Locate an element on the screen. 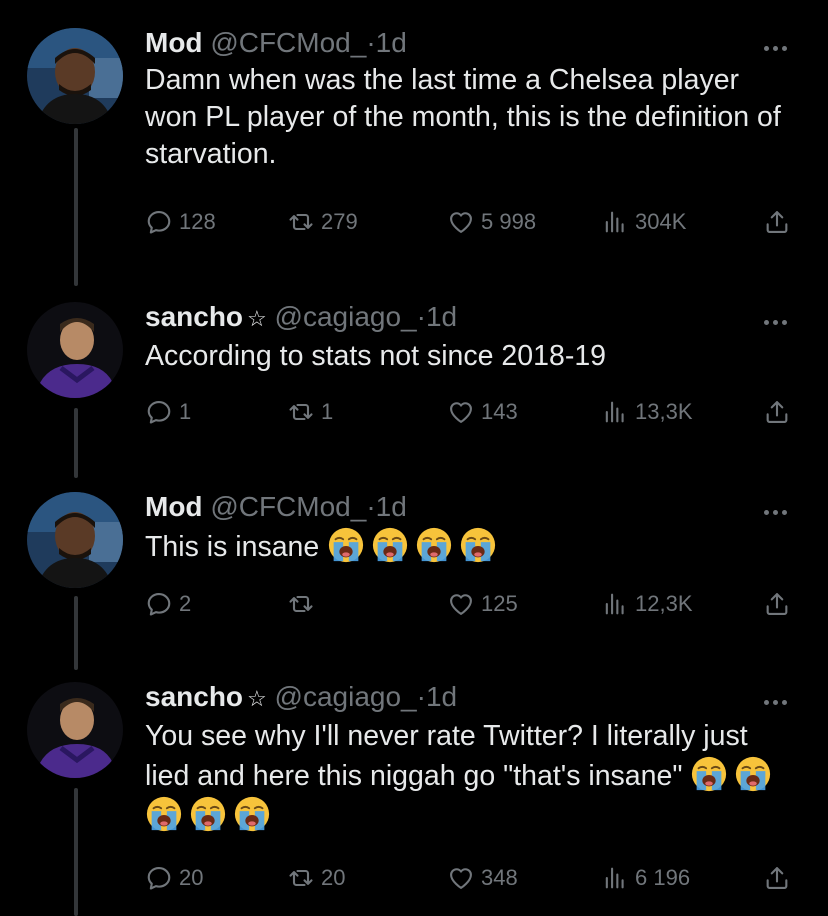 The width and height of the screenshot is (828, 916). action-bar: 2 125 12,3K is located at coordinates (475, 608).